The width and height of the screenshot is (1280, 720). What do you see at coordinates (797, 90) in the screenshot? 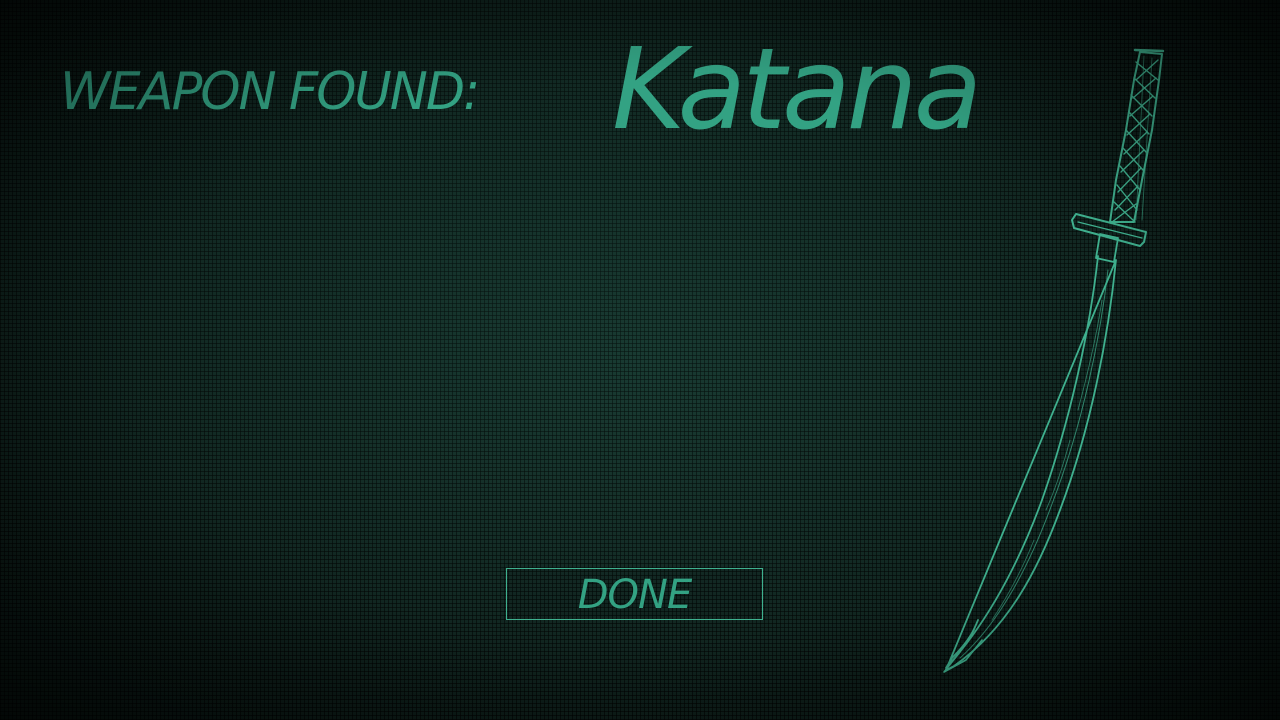
I see `weapon-name-title: Katana` at bounding box center [797, 90].